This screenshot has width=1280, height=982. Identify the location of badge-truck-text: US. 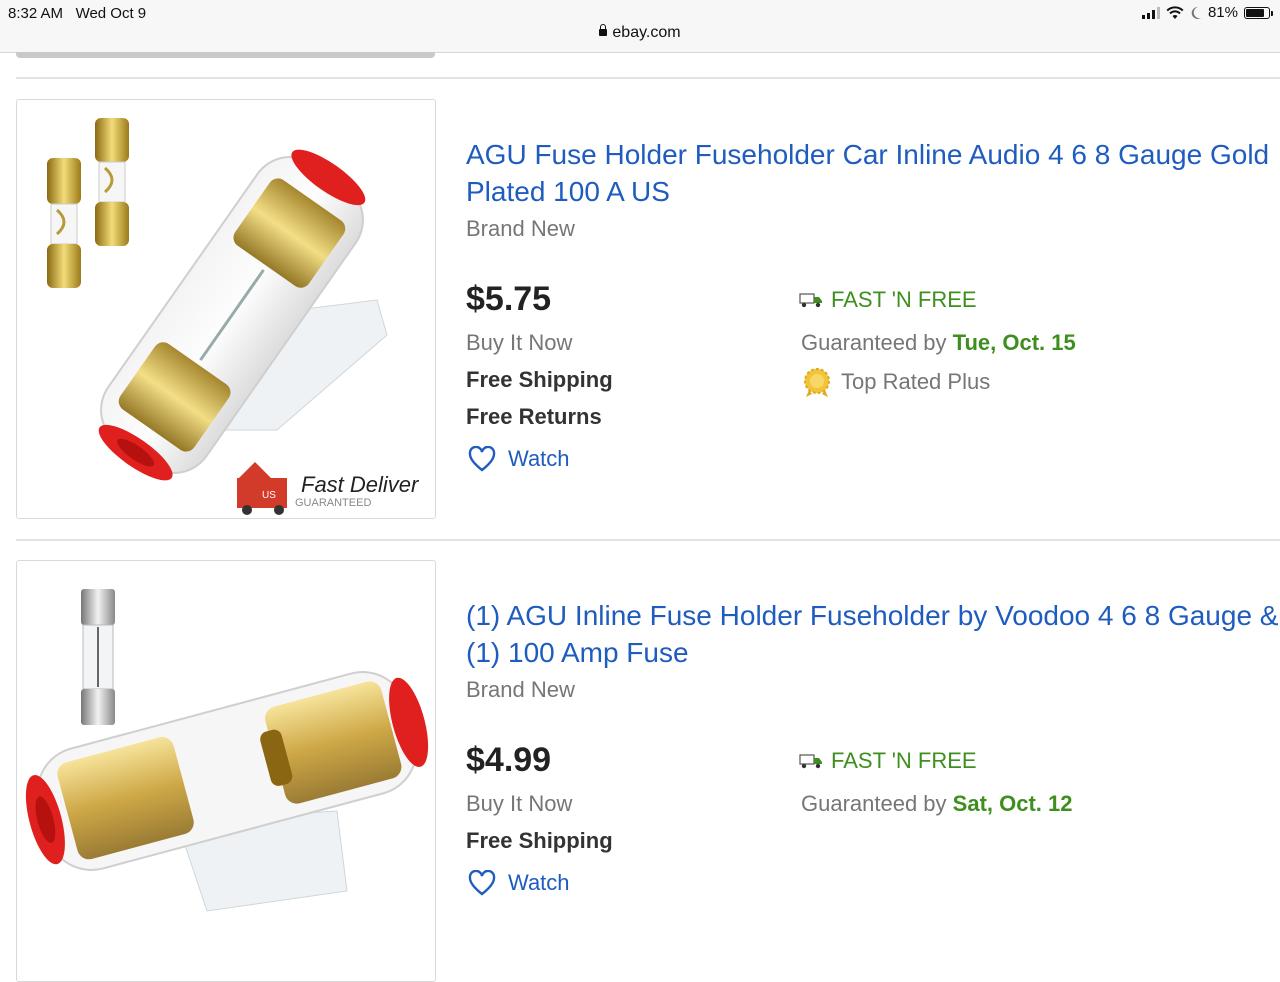
(269, 495).